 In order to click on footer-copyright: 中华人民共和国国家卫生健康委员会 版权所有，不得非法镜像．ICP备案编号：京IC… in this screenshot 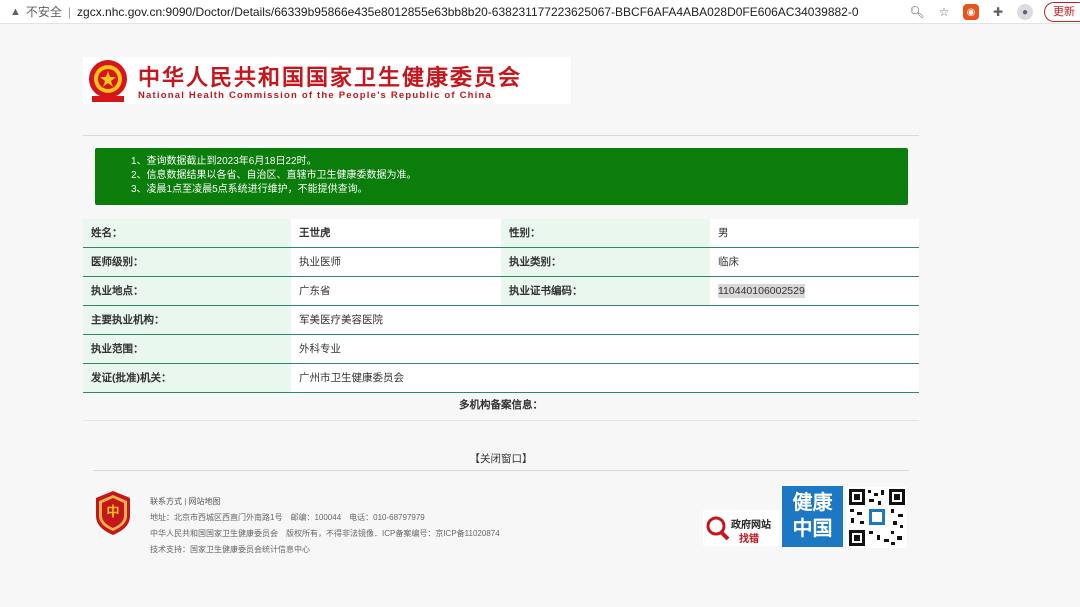, I will do `click(325, 533)`.